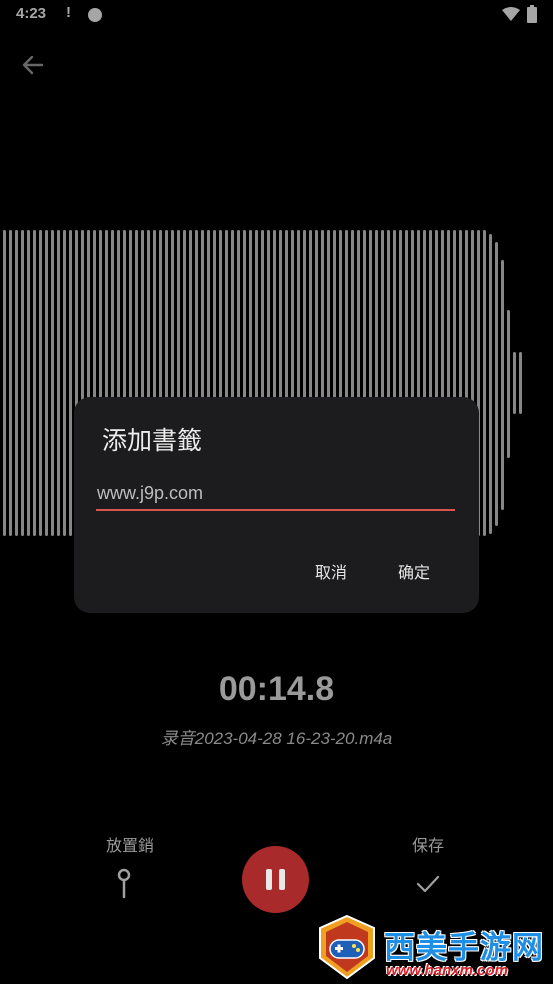 The height and width of the screenshot is (984, 553). I want to click on gamepad-logo-icon, so click(347, 947).